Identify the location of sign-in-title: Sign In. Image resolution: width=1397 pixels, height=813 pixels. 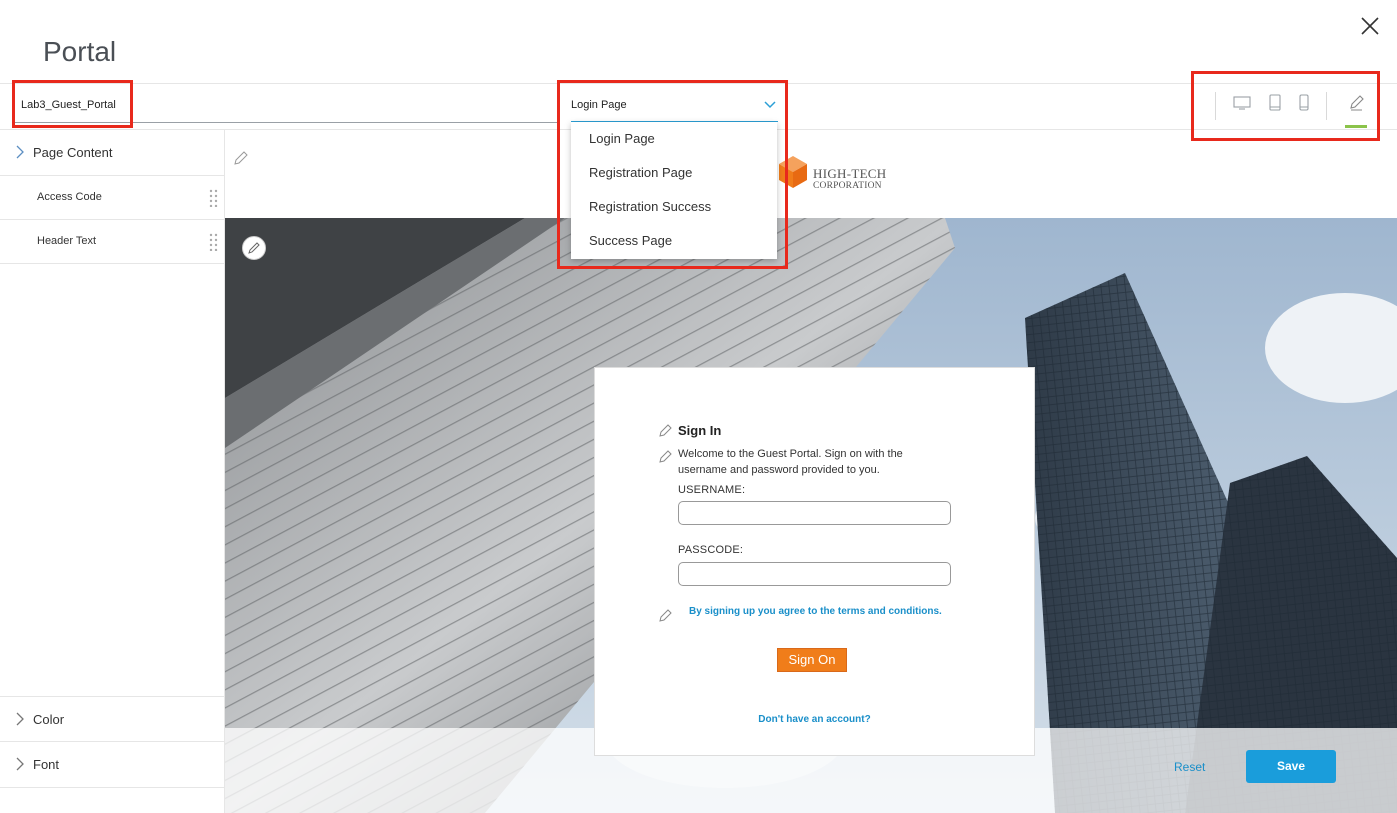
(700, 430).